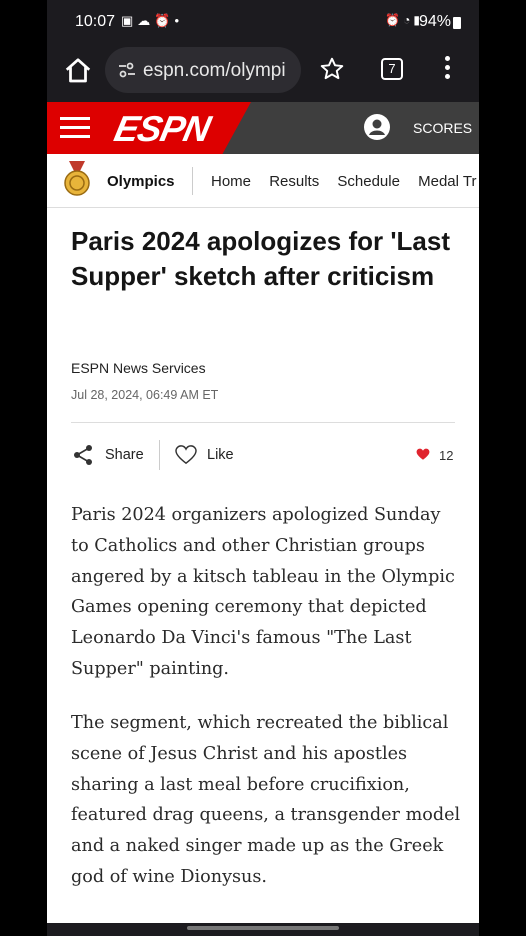  Describe the element at coordinates (294, 181) in the screenshot. I see `subnav-link-results: Results` at that location.